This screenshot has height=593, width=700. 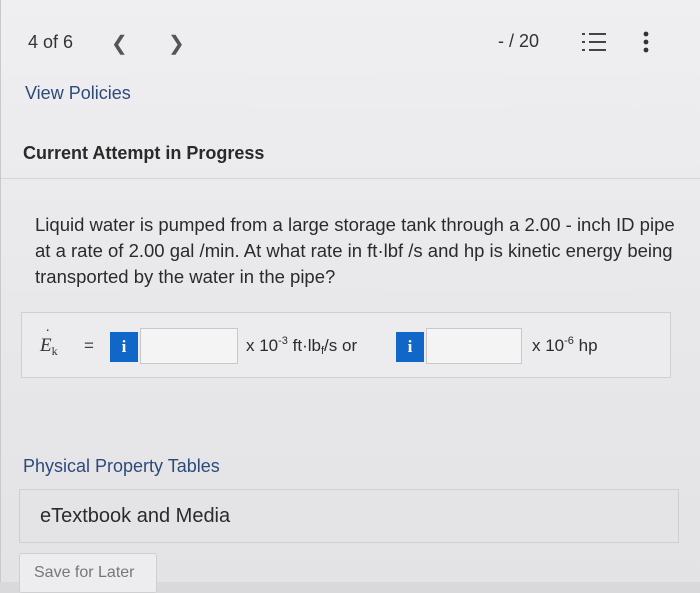 What do you see at coordinates (350, 35) in the screenshot?
I see `top-bar: 4 of 6 ❮ ❯ - / 20` at bounding box center [350, 35].